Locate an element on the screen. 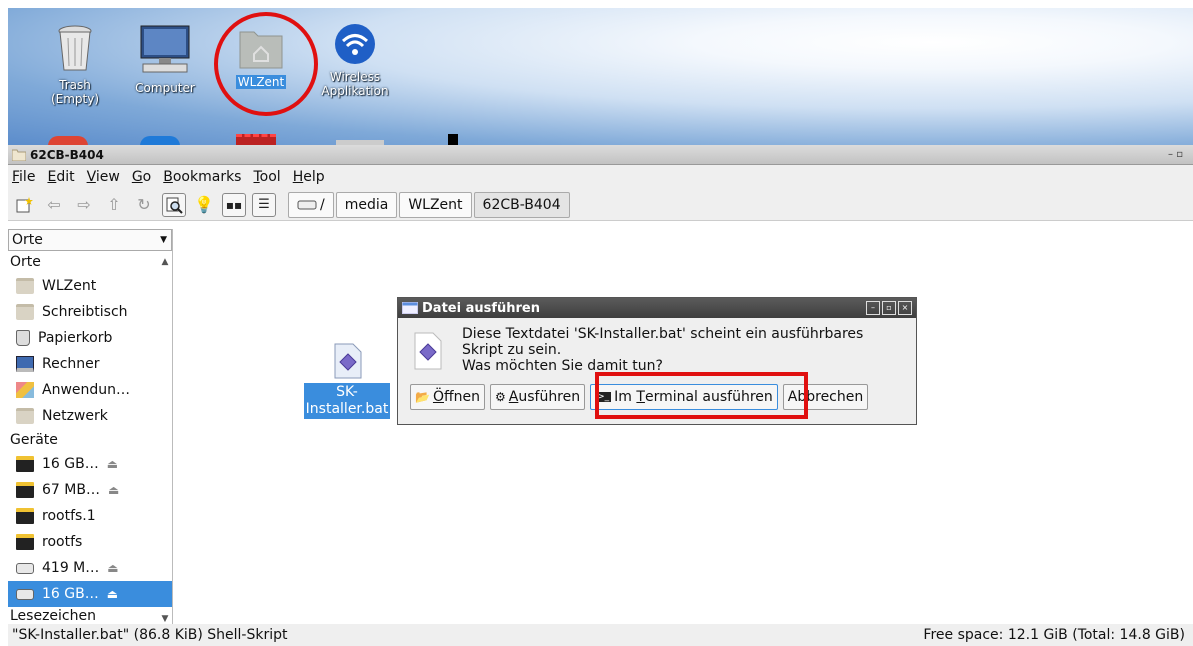  open-button: 📂 Öffnen is located at coordinates (447, 397).